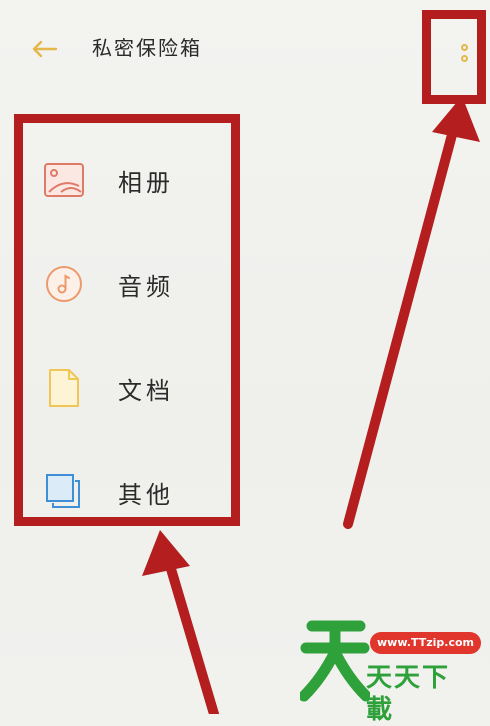  I want to click on category-item-audio: 音频, so click(128, 284).